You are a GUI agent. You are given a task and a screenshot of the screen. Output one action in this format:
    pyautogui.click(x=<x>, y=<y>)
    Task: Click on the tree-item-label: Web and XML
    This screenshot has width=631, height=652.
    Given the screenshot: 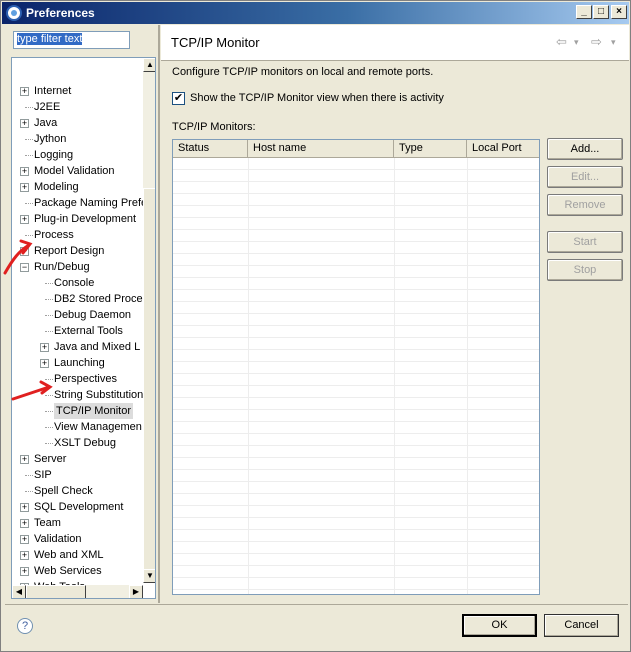 What is the action you would take?
    pyautogui.click(x=69, y=555)
    